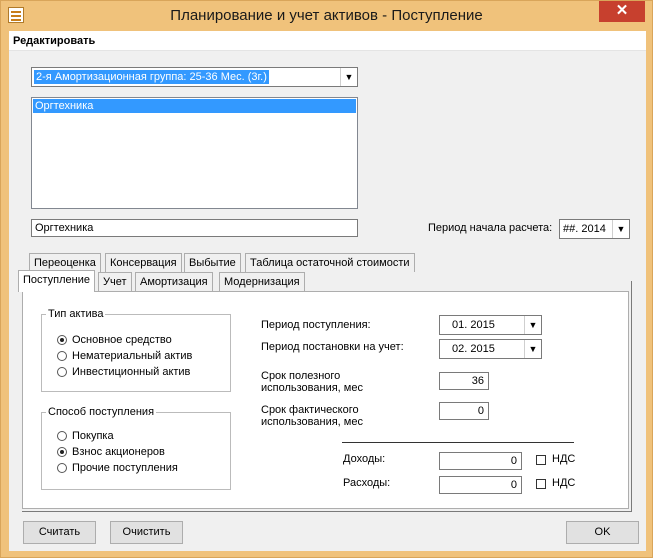 This screenshot has width=653, height=558. What do you see at coordinates (541, 484) in the screenshot?
I see `expenses-vat-checkbox` at bounding box center [541, 484].